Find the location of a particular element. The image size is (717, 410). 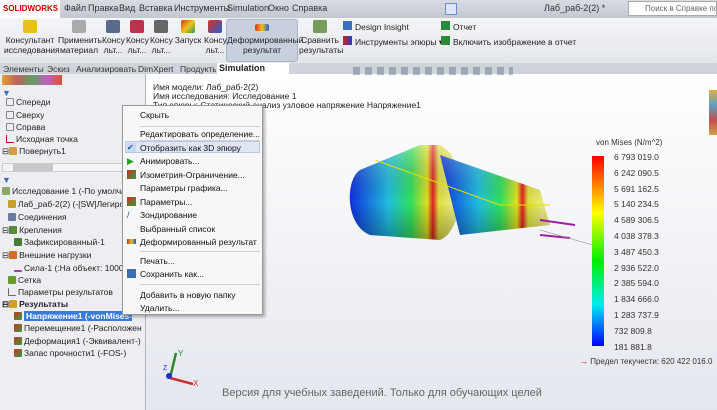

menu-edit: Правка is located at coordinates (103, 8).